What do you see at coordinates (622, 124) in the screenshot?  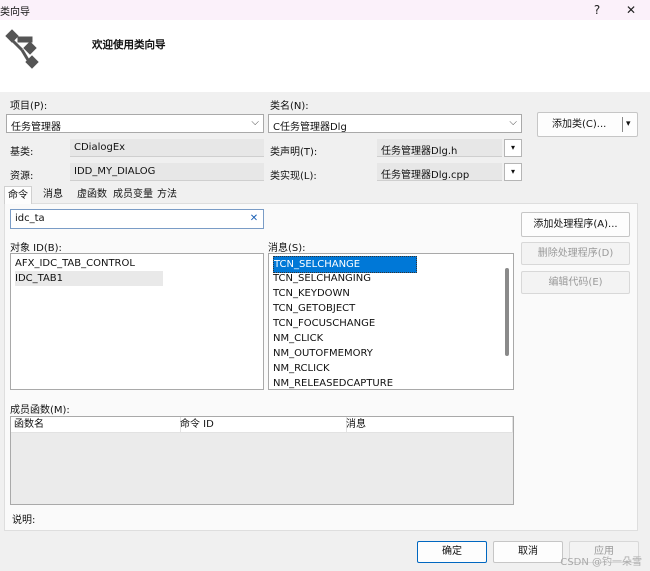 I see `split-divider` at bounding box center [622, 124].